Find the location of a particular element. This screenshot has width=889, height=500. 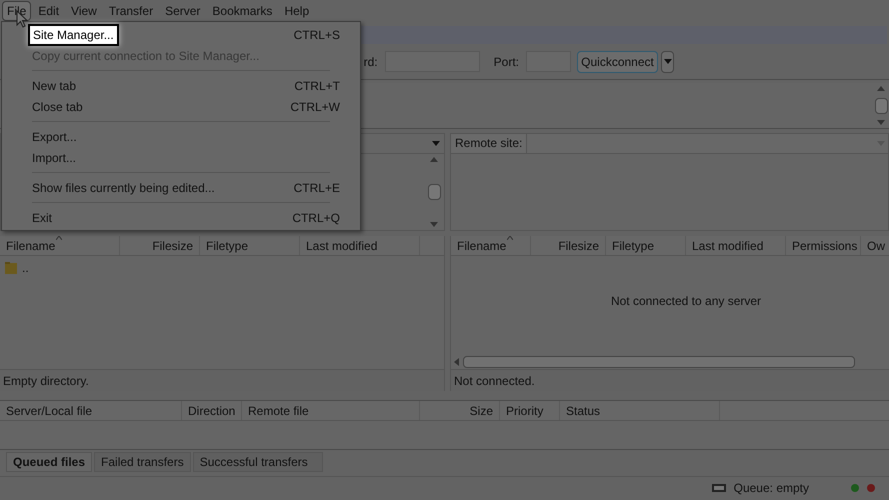

menu-item: Bookmarks is located at coordinates (242, 11).